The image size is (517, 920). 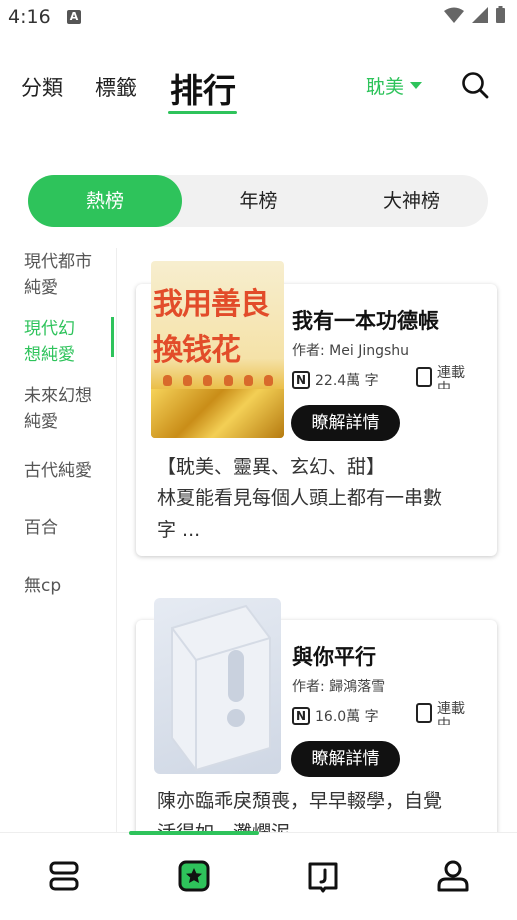 What do you see at coordinates (475, 85) in the screenshot?
I see `search-icon` at bounding box center [475, 85].